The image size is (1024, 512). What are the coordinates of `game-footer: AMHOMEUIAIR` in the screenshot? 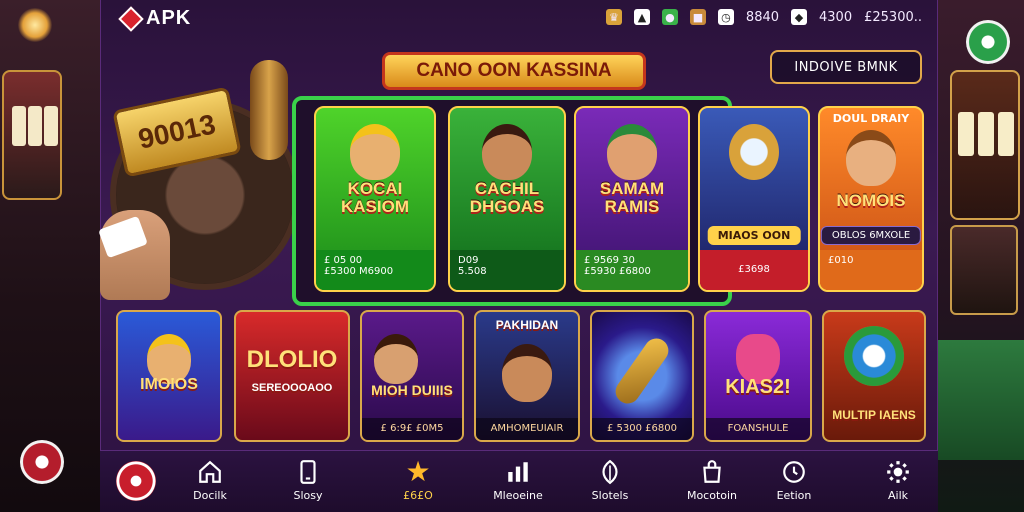 It's located at (527, 429).